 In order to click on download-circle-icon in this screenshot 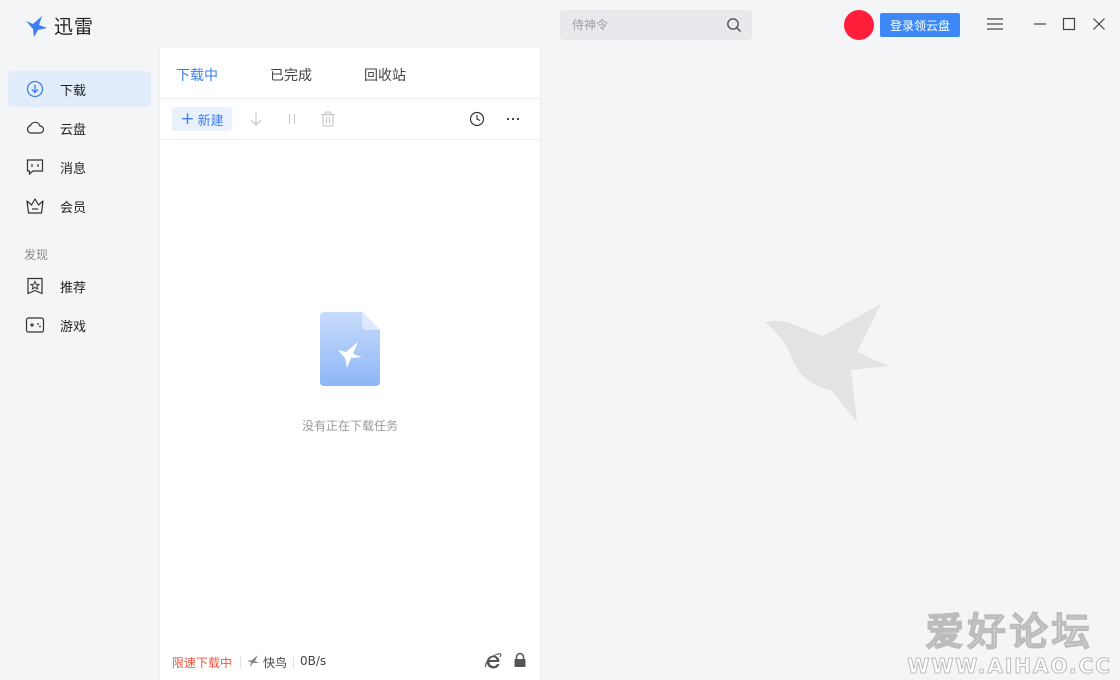, I will do `click(35, 89)`.